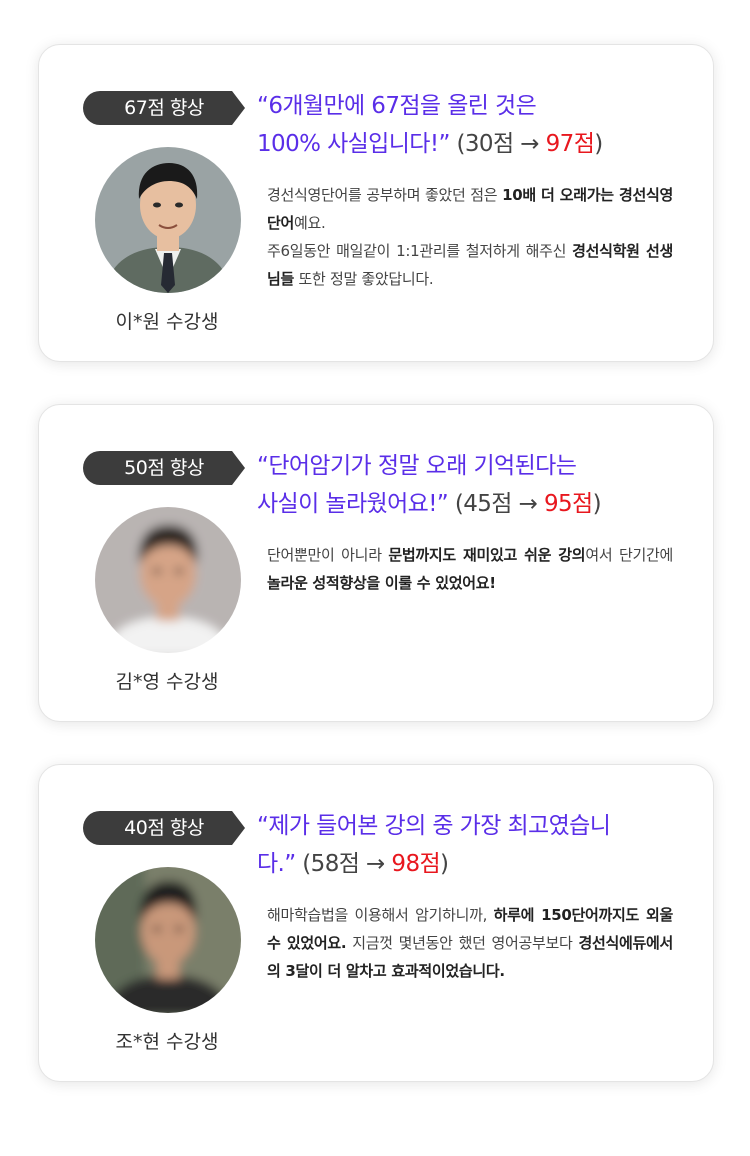  What do you see at coordinates (343, 864) in the screenshot?
I see `score-before: (58점 →` at bounding box center [343, 864].